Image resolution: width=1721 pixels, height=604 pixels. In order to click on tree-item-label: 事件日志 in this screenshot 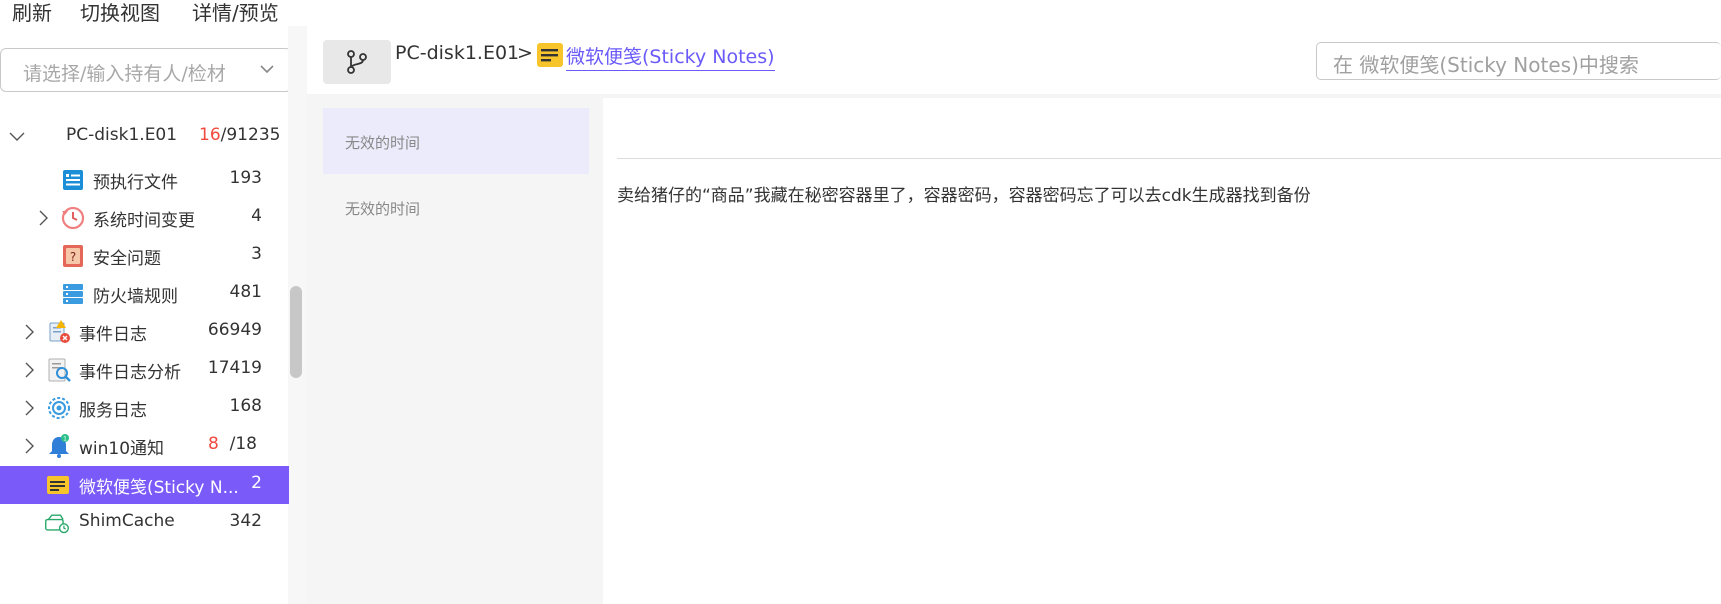, I will do `click(113, 335)`.